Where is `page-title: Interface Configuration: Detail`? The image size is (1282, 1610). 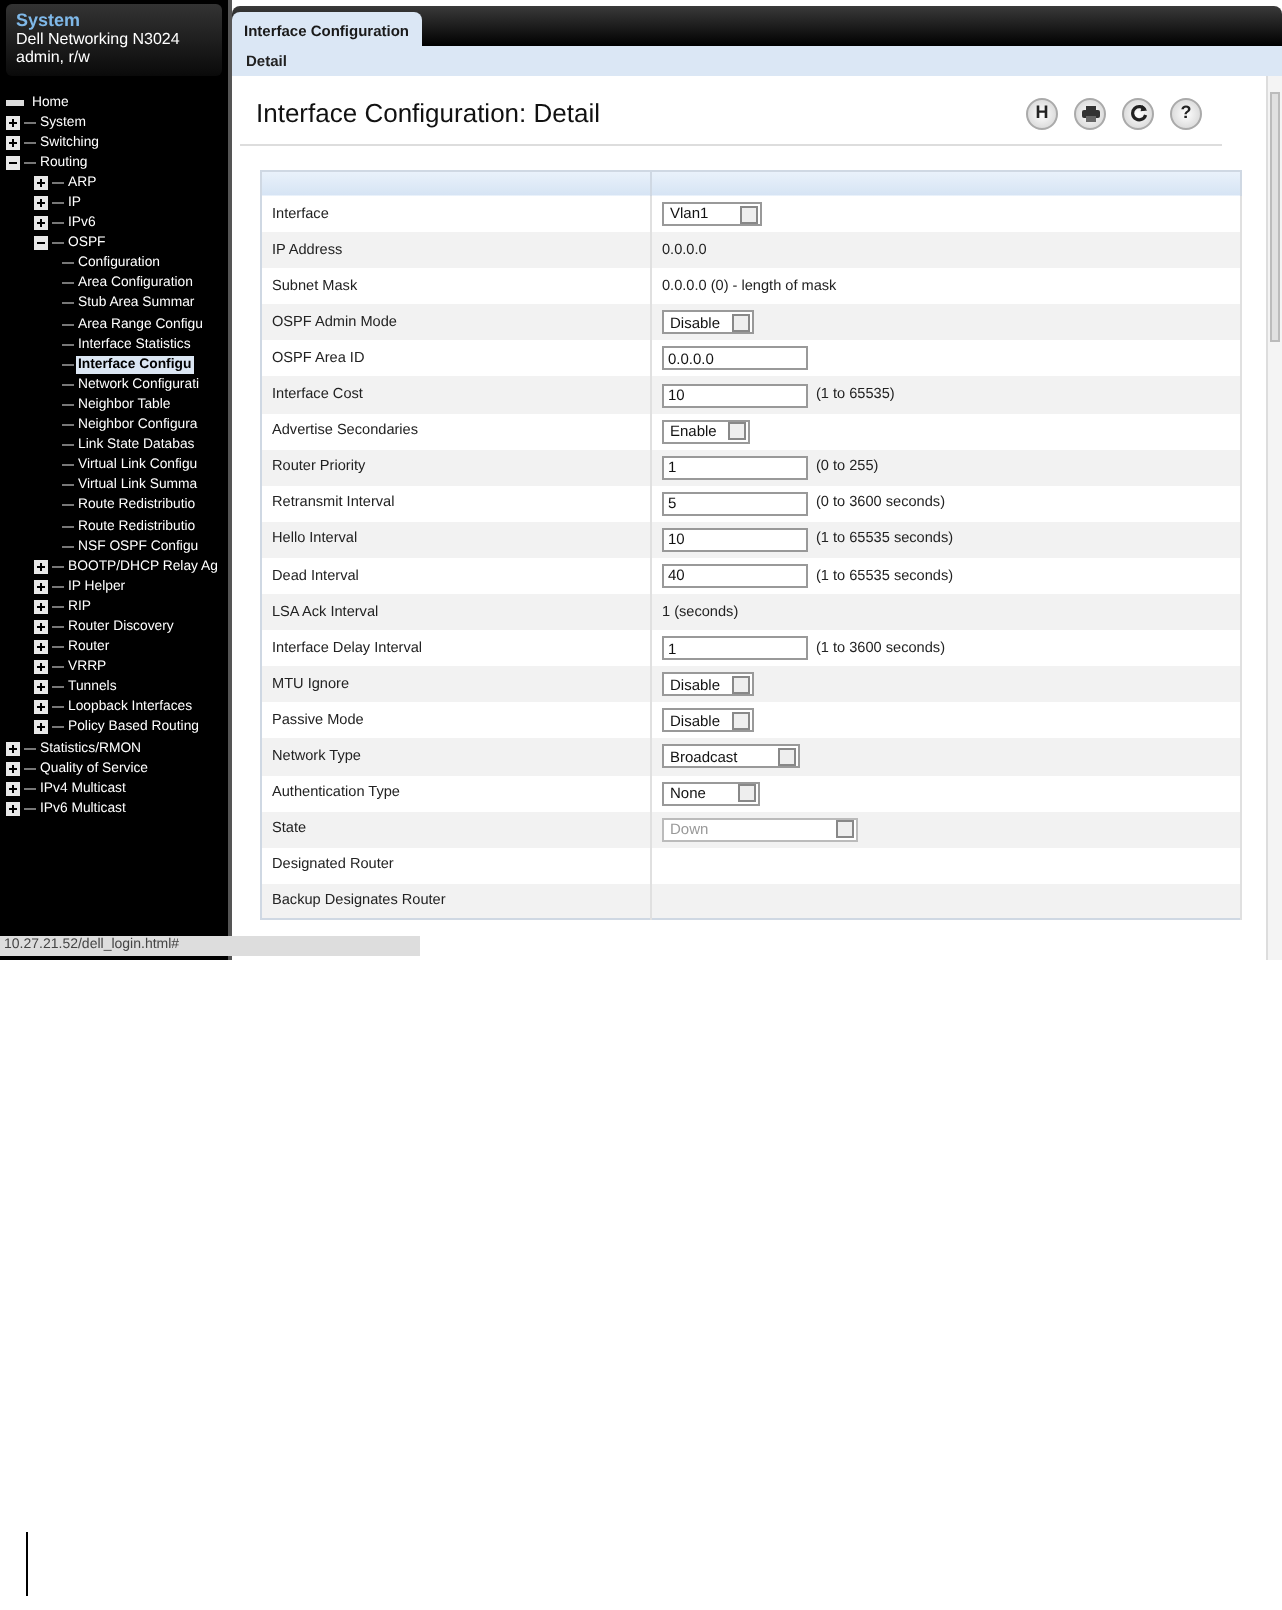 page-title: Interface Configuration: Detail is located at coordinates (428, 114).